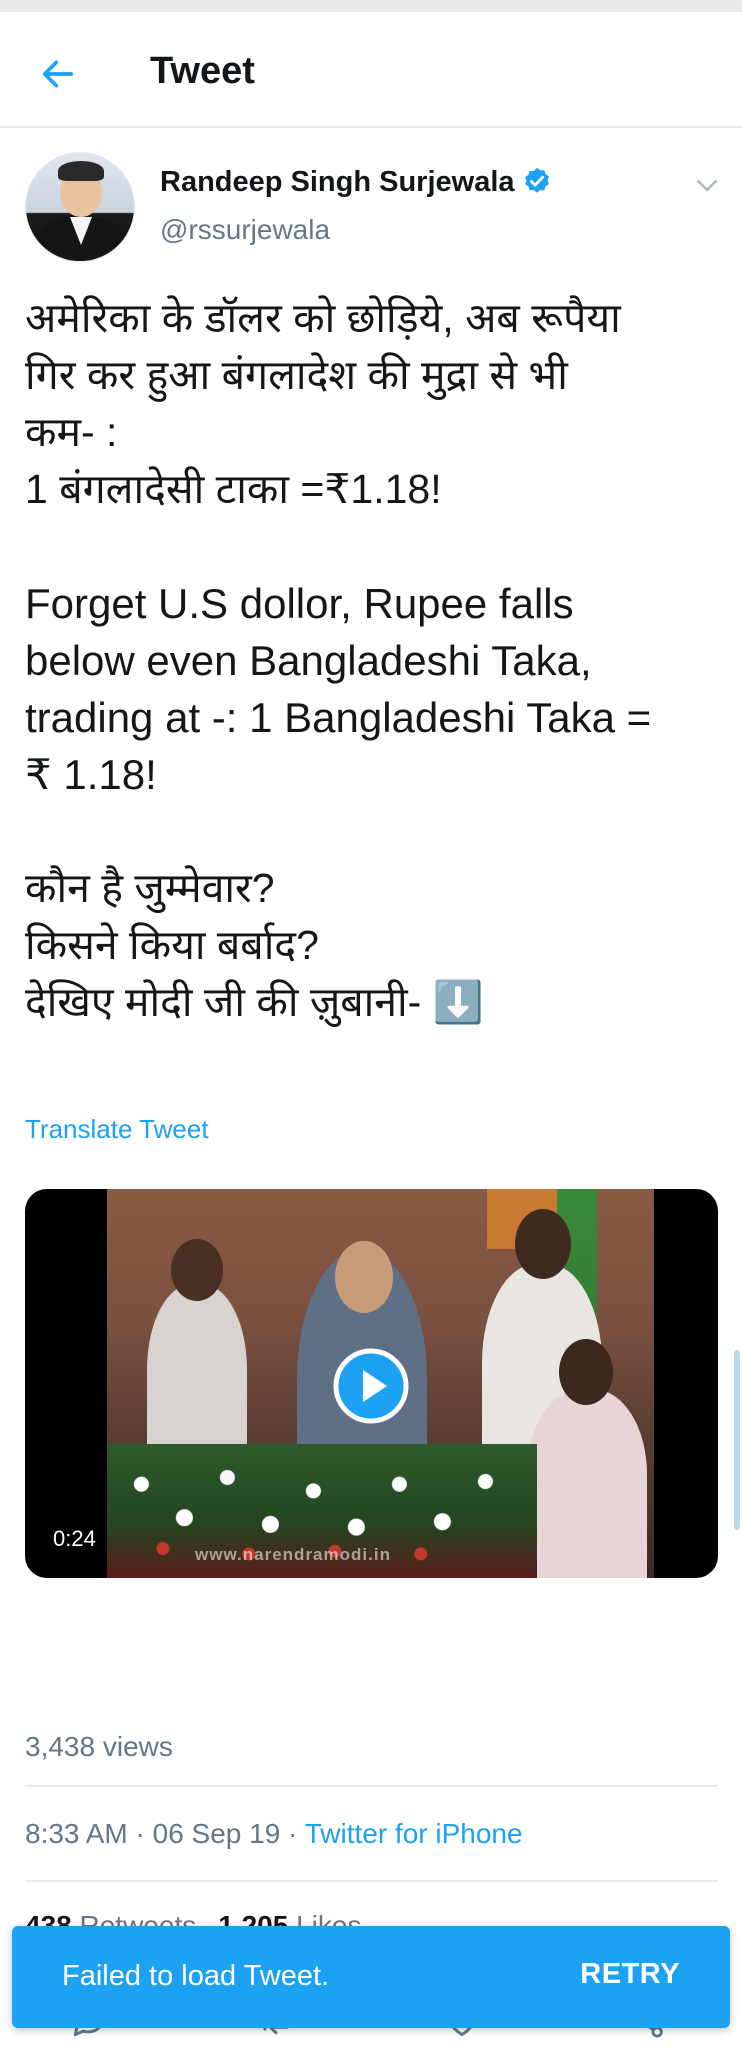 This screenshot has width=742, height=2058. Describe the element at coordinates (338, 717) in the screenshot. I see `tweet-text-line: trading at -: 1 Bangladeshi Taka =` at that location.